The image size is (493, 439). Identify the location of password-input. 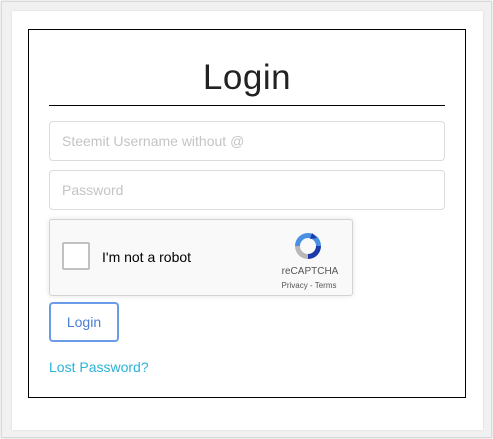
(247, 190).